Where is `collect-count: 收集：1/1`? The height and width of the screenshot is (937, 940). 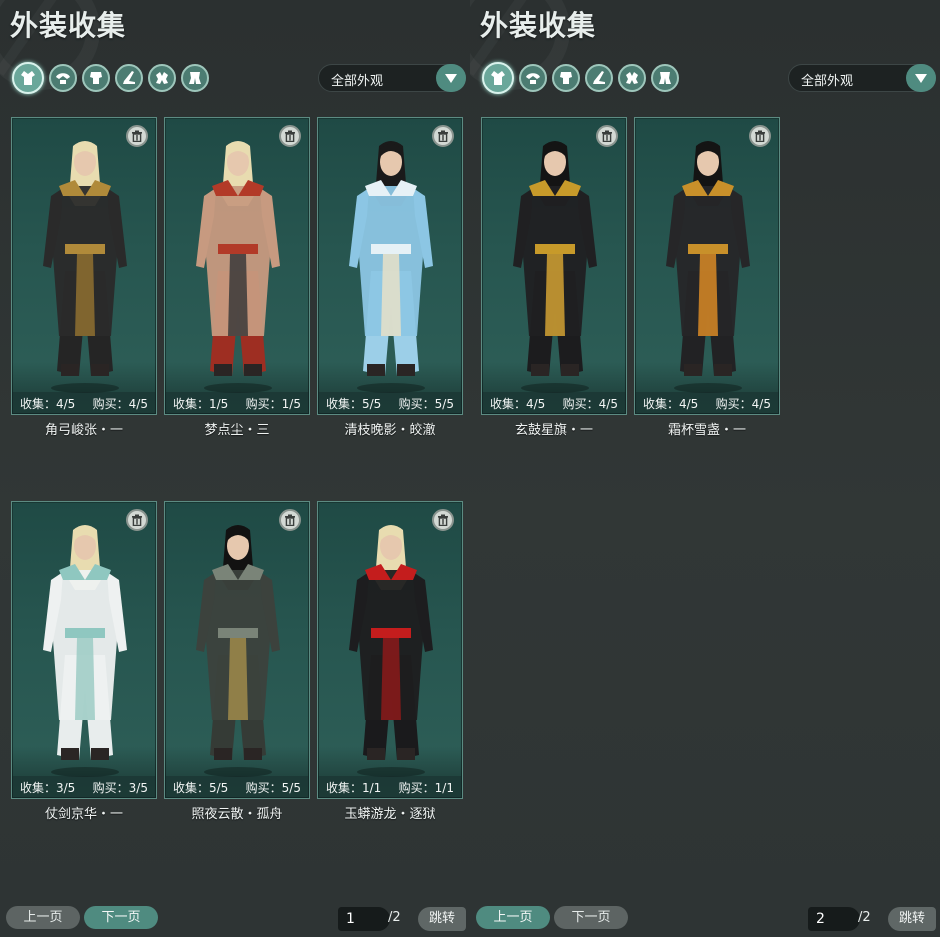 collect-count: 收集：1/1 is located at coordinates (354, 787).